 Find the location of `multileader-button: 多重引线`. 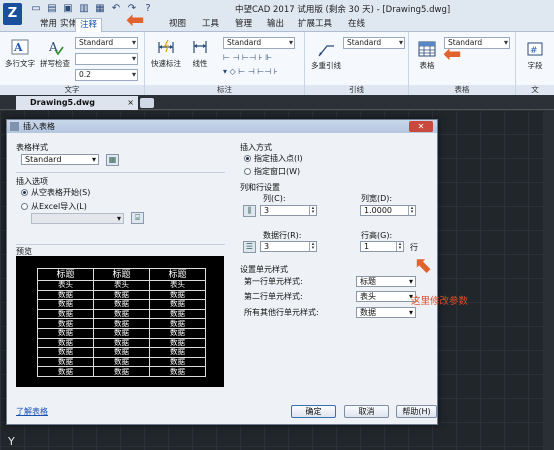

multileader-button: 多重引线 is located at coordinates (326, 55).